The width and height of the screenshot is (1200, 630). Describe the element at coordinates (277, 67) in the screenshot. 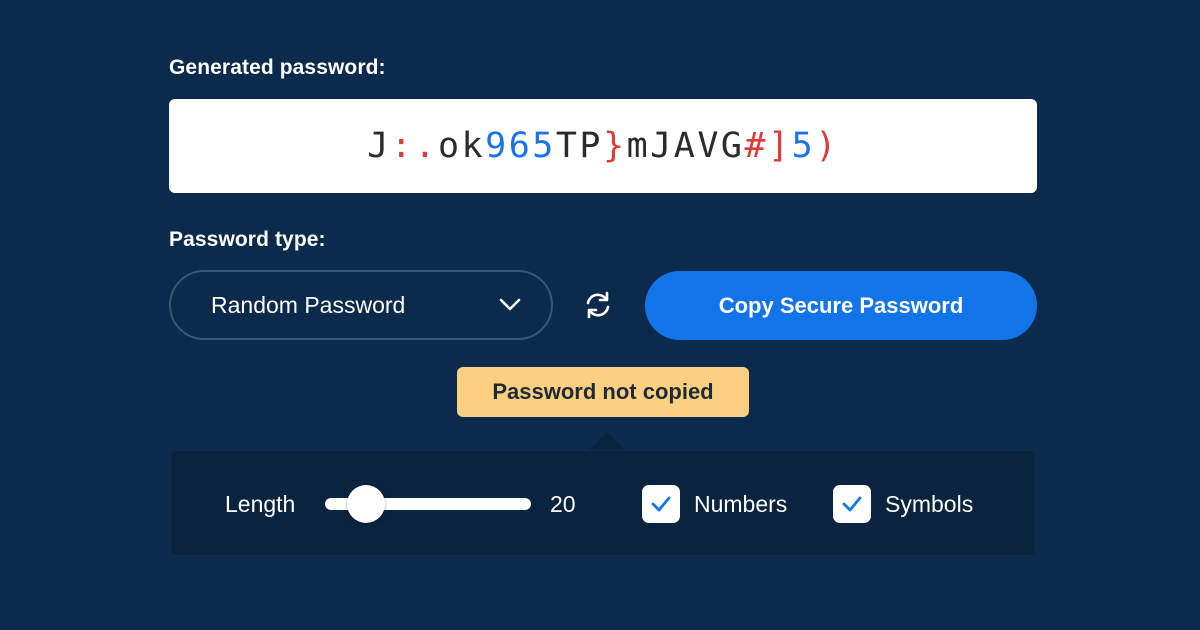

I see `generated-password-label: Generated password:` at that location.